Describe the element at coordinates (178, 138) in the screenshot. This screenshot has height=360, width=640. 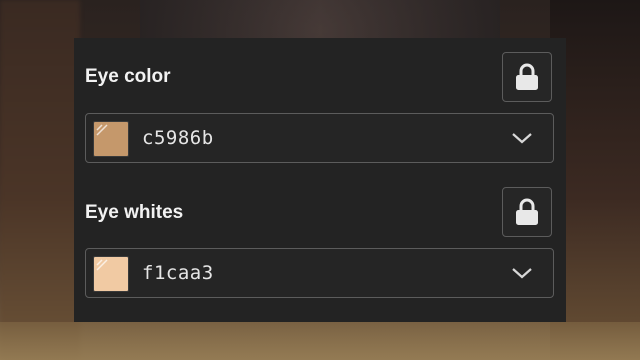
I see `eye-color-hex-value: c5986b` at that location.